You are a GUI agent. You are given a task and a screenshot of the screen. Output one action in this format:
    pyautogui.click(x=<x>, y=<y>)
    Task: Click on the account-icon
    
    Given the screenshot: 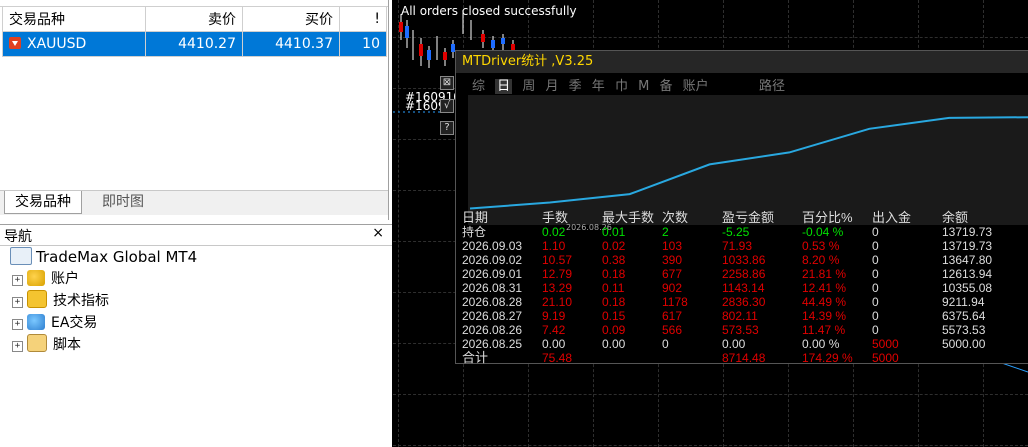 What is the action you would take?
    pyautogui.click(x=36, y=278)
    